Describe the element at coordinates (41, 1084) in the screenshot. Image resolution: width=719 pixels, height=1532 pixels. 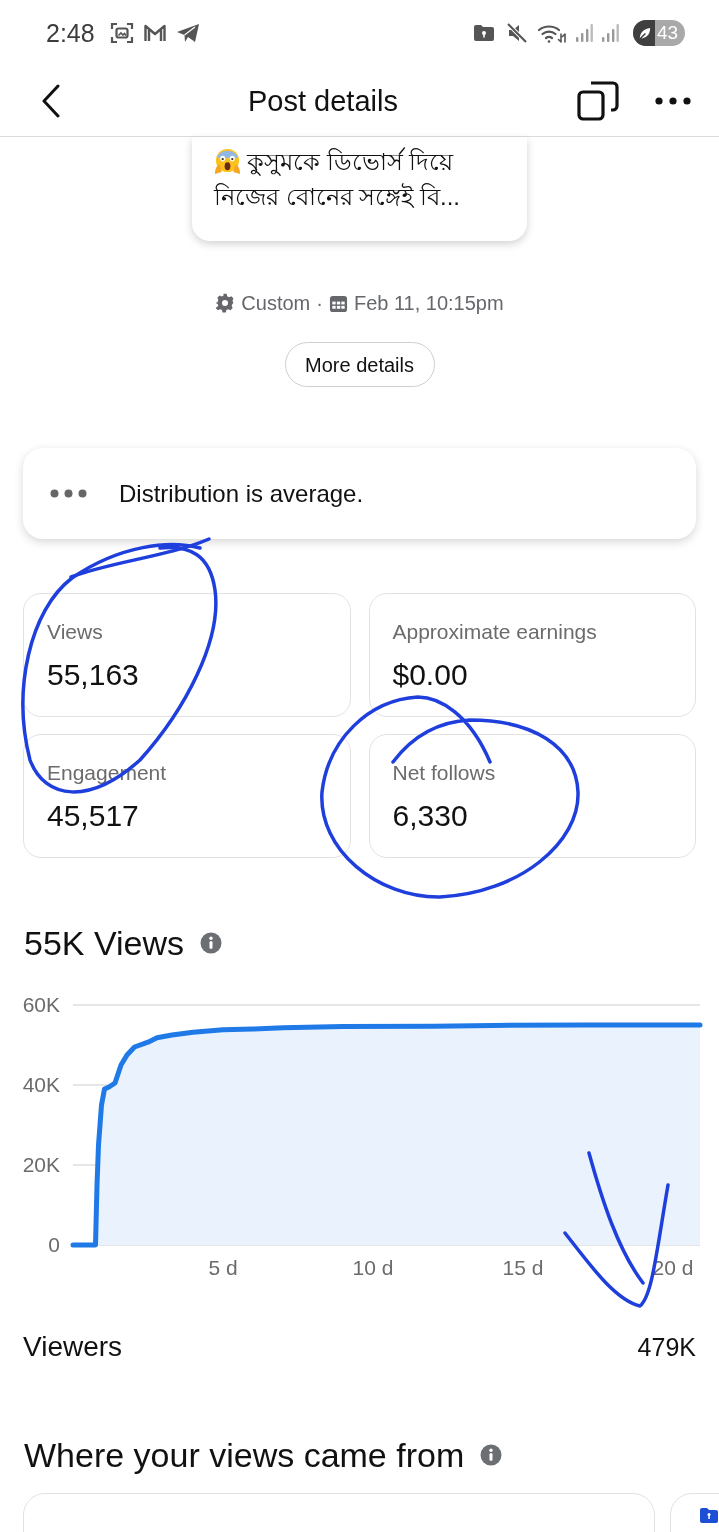
I see `y-axis-label: 40K` at that location.